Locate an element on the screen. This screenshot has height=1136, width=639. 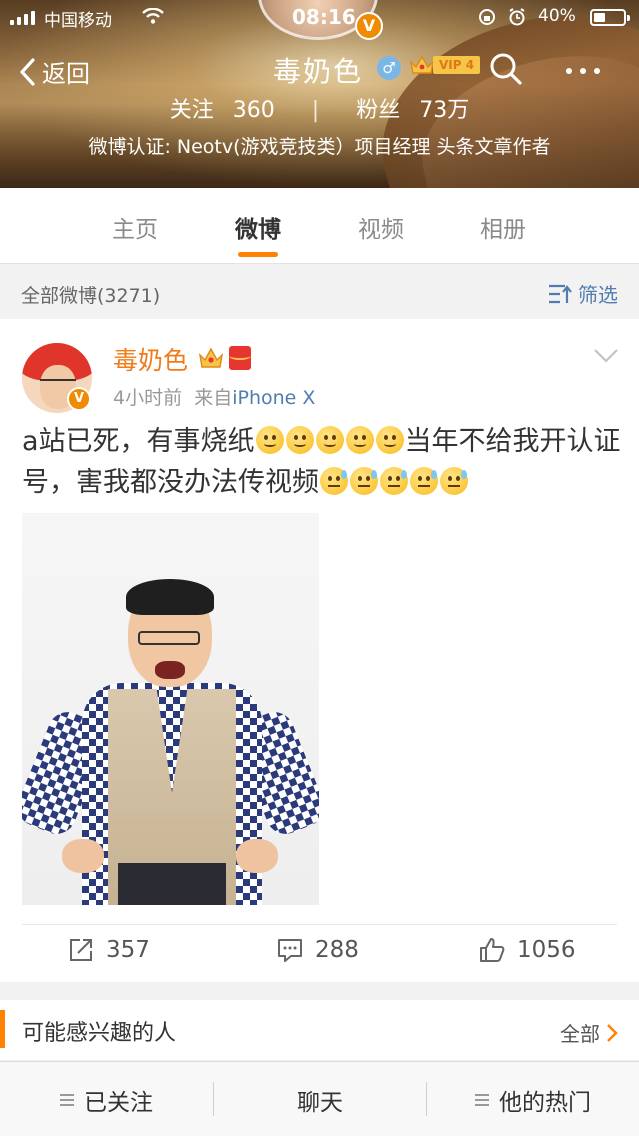
wifi-icon is located at coordinates (153, 16).